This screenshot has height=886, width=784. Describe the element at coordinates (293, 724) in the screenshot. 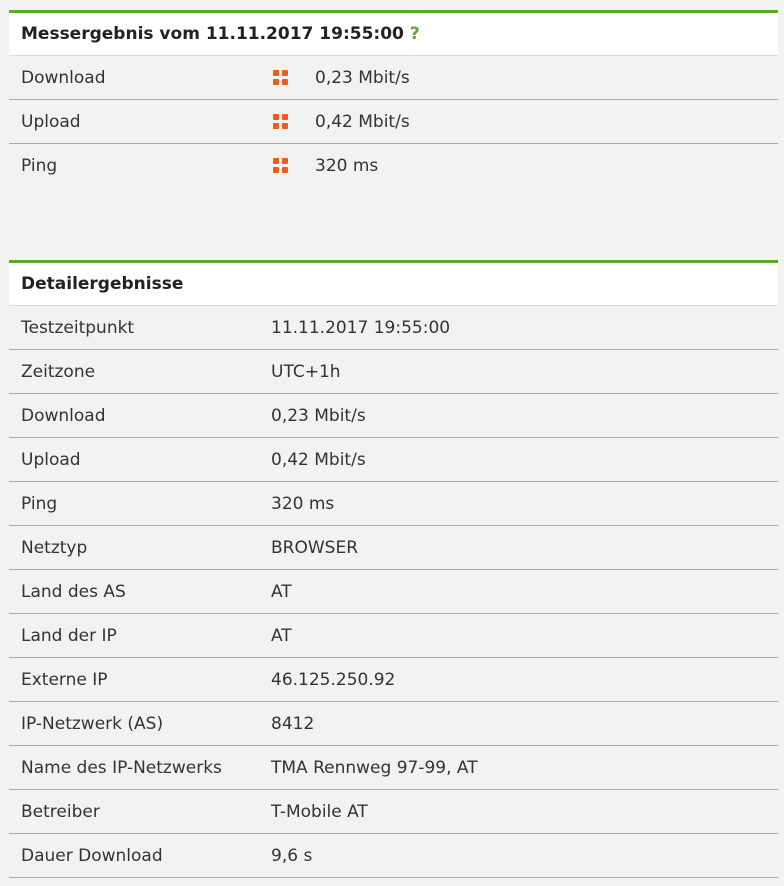

I see `detail-value: 8412` at that location.